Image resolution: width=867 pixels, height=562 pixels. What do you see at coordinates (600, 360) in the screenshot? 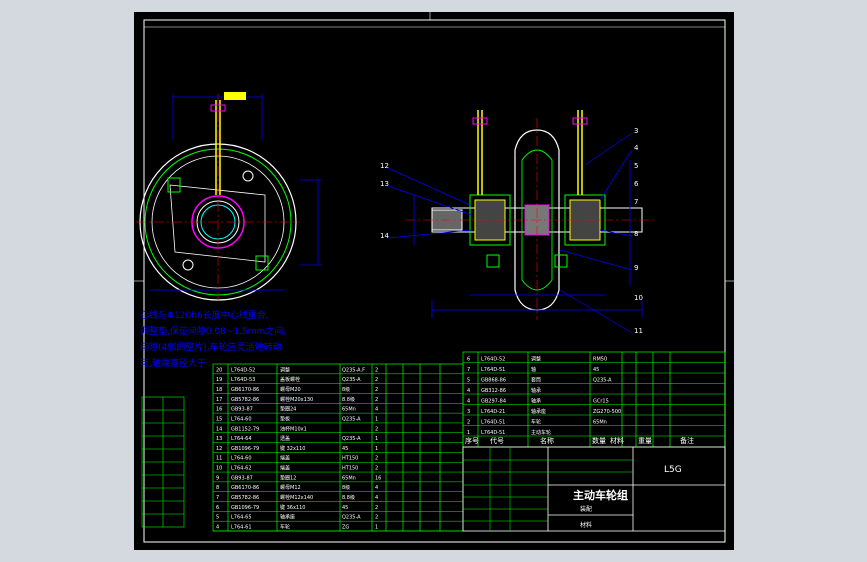
I see `bom-mat: RM50` at bounding box center [600, 360].